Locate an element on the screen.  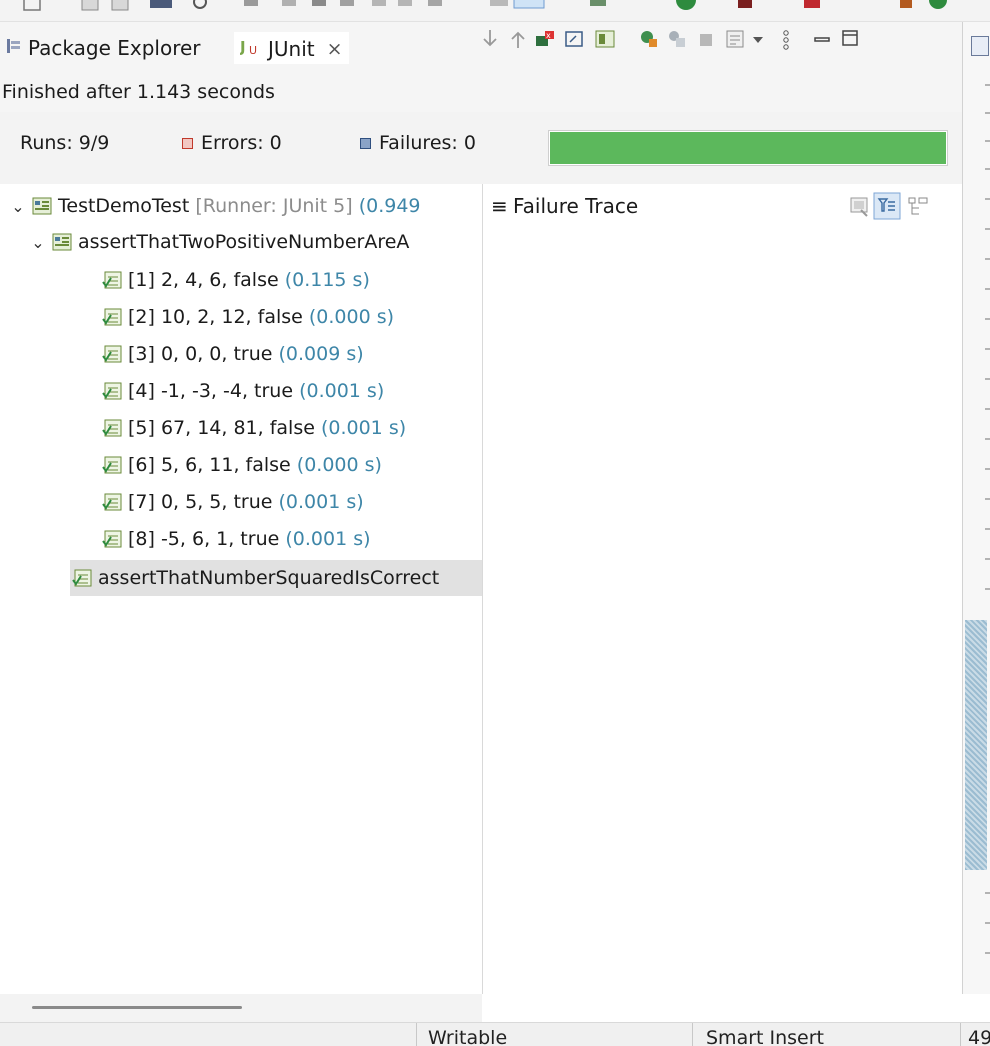
rerun-failed-first-icon is located at coordinates (678, 39).